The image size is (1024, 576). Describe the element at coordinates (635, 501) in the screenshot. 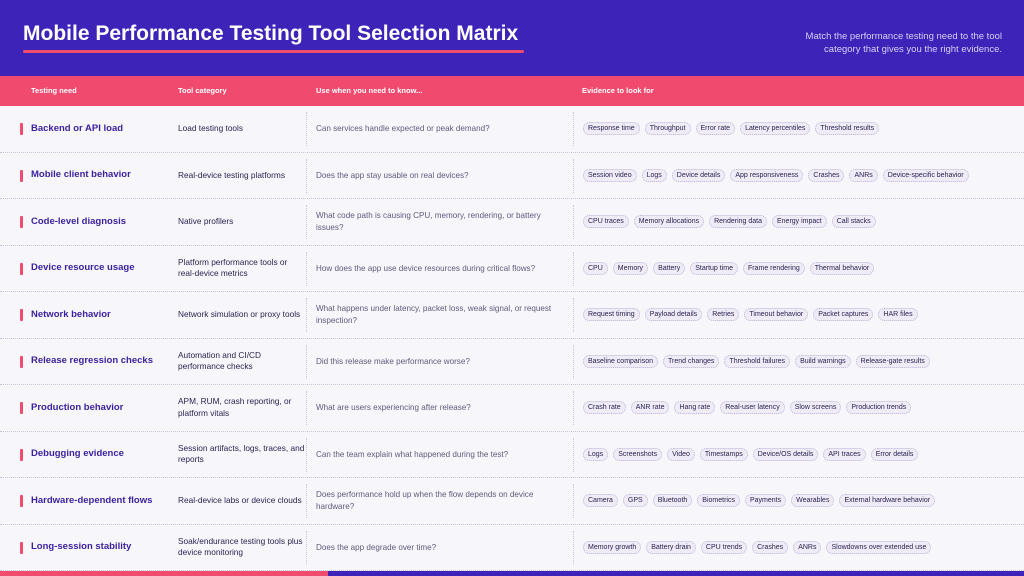

I see `evidence-tag: GPS` at that location.